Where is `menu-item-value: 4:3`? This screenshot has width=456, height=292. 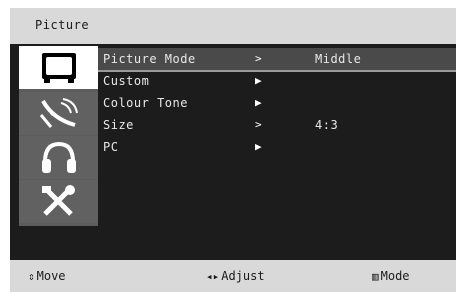
menu-item-value: 4:3 is located at coordinates (327, 125).